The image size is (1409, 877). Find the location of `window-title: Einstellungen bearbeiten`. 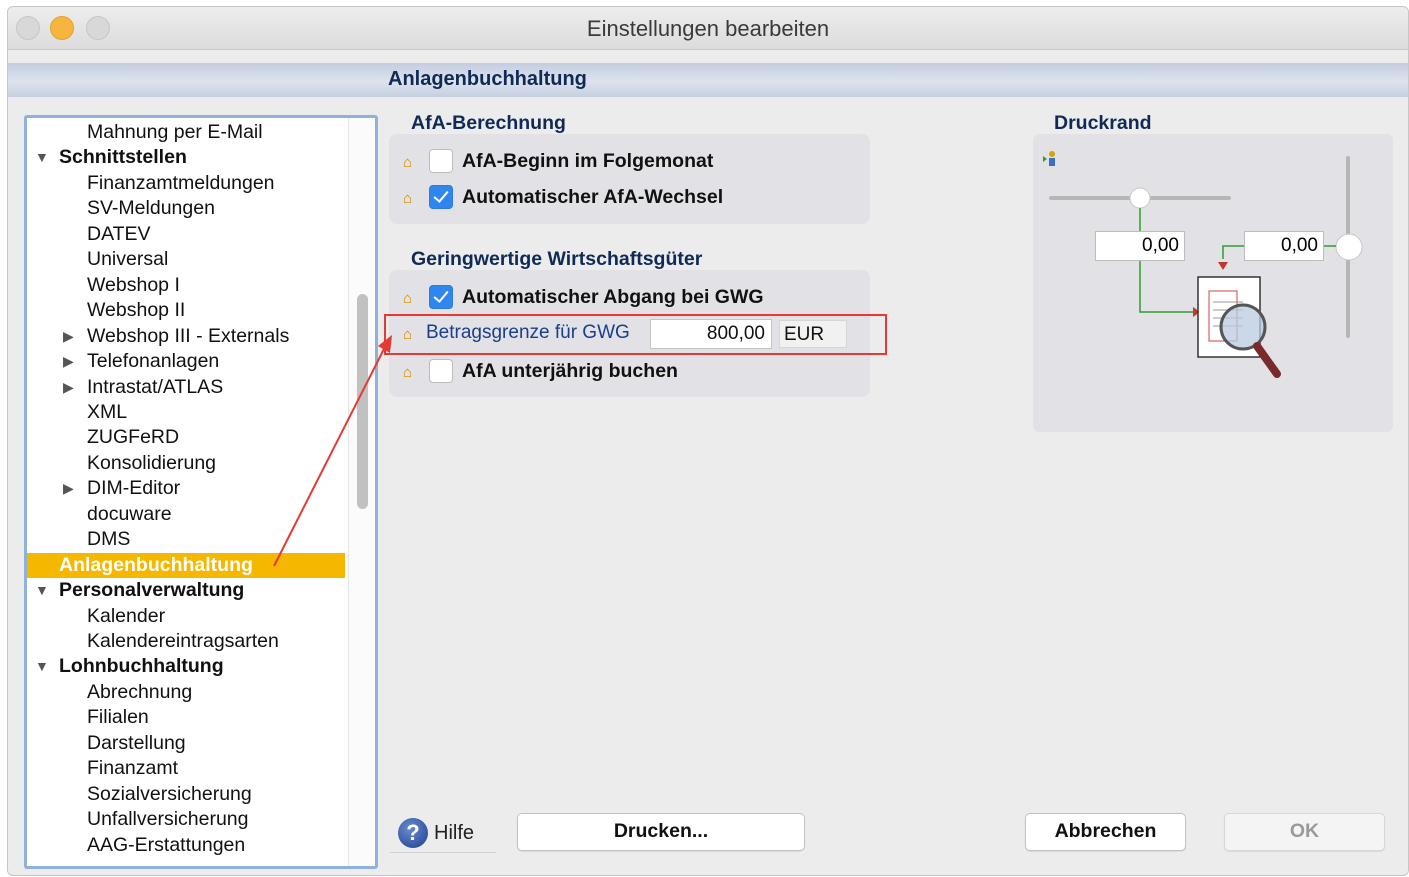

window-title: Einstellungen bearbeiten is located at coordinates (708, 28).